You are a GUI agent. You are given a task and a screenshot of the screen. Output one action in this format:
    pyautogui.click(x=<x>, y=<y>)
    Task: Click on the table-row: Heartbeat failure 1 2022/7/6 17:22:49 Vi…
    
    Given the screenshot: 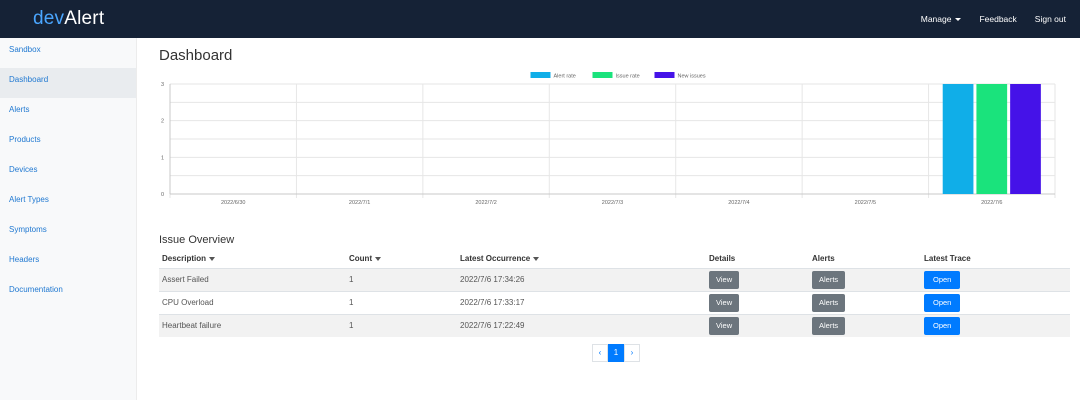 What is the action you would take?
    pyautogui.click(x=614, y=325)
    